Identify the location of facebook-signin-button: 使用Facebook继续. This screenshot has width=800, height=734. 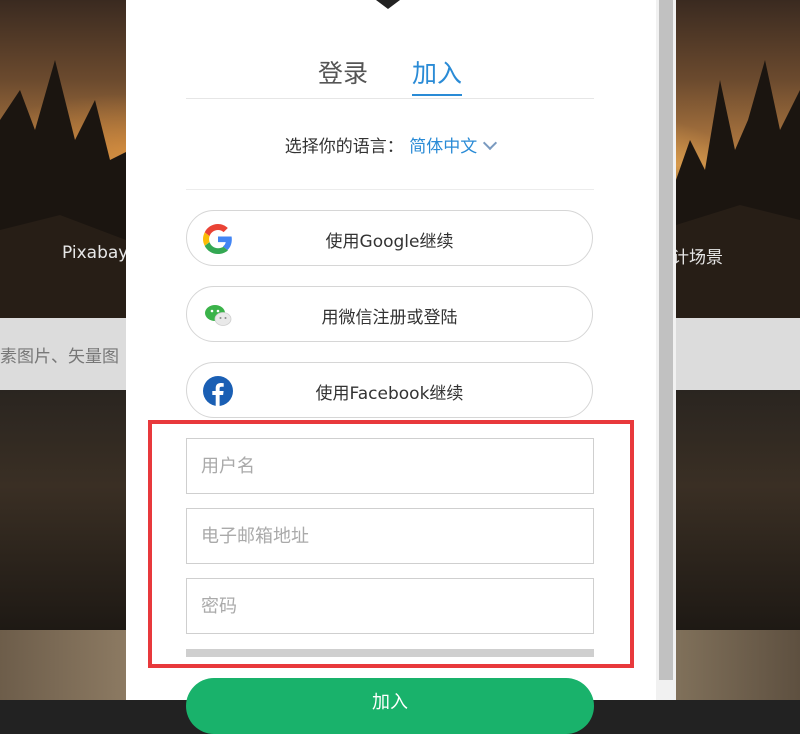
(389, 390).